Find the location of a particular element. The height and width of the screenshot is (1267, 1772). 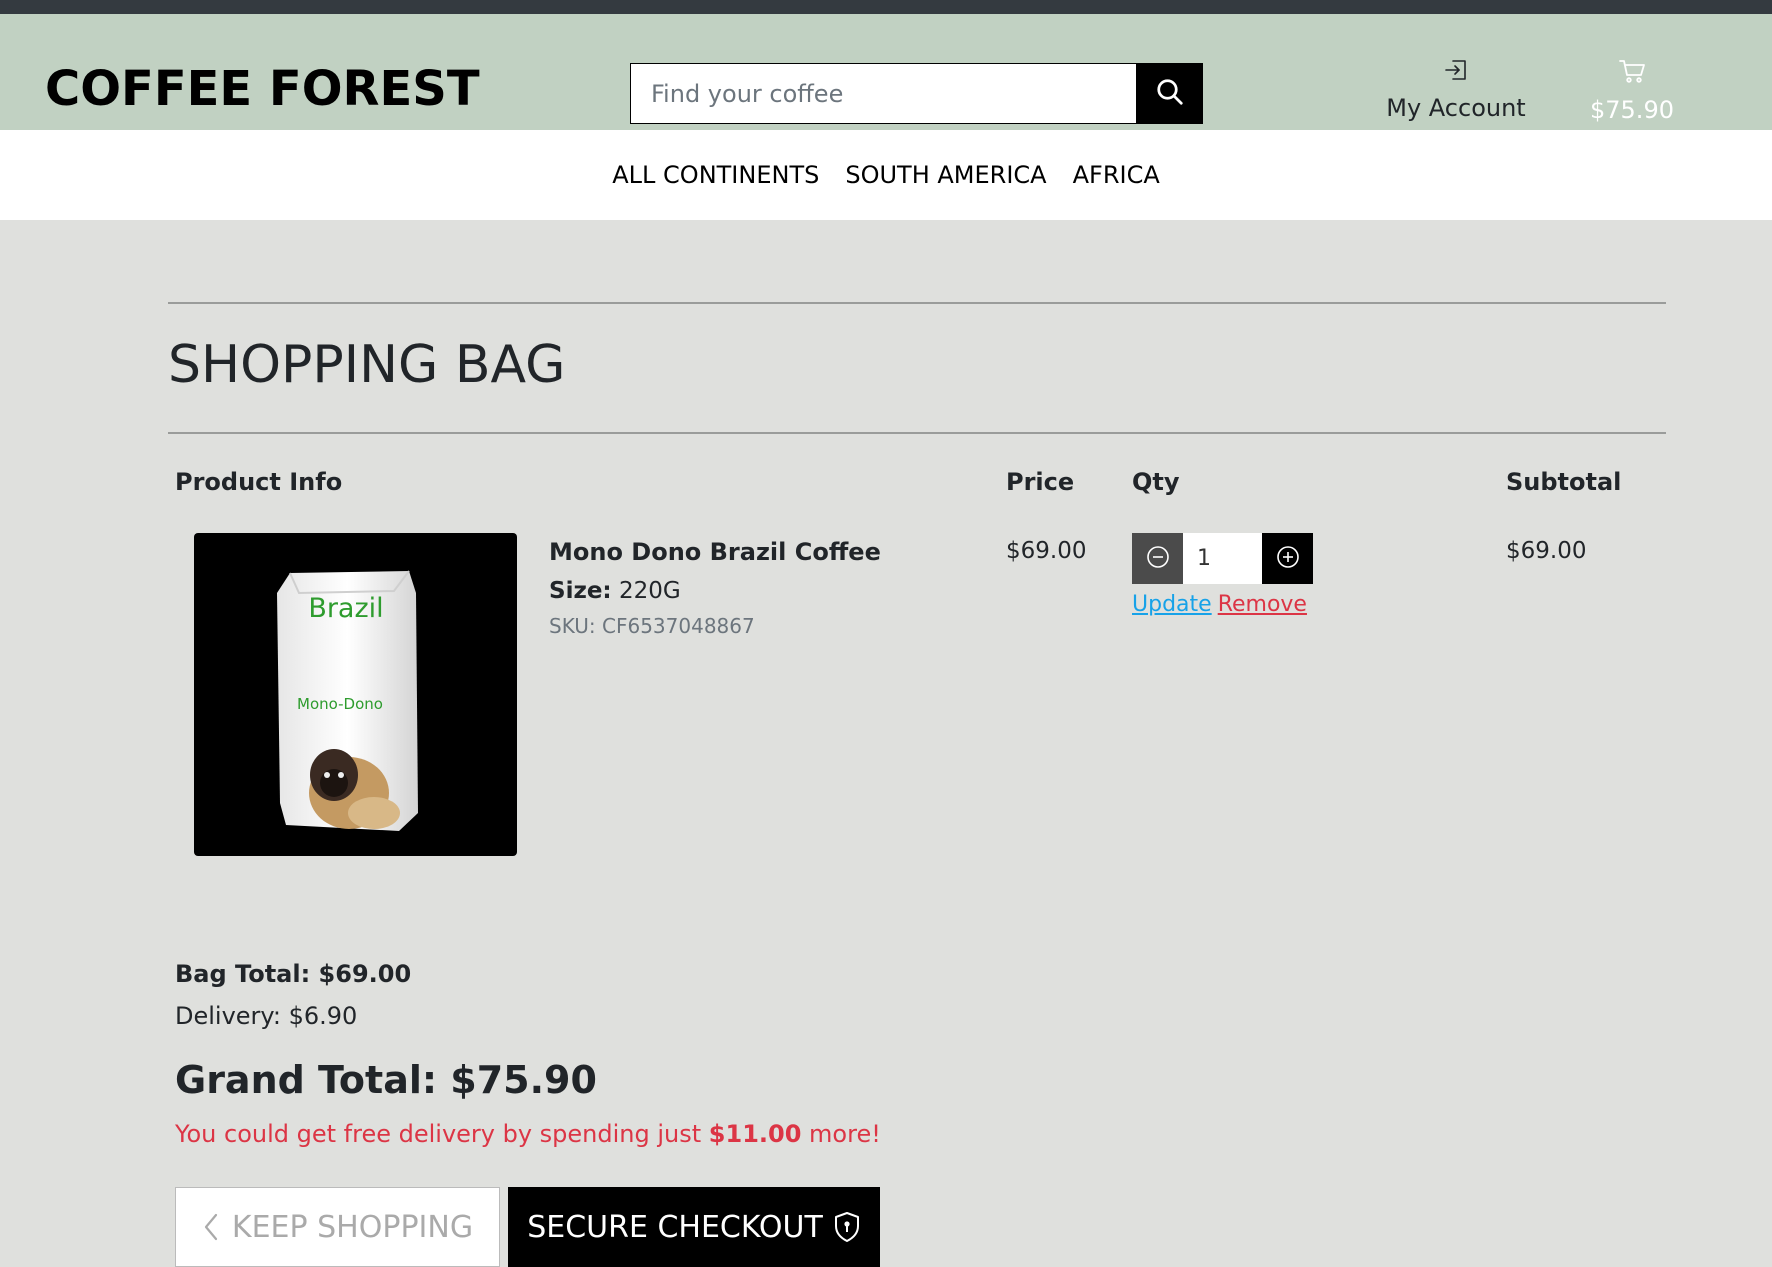

product-sku: SKU: CF6537048867 is located at coordinates (652, 626).